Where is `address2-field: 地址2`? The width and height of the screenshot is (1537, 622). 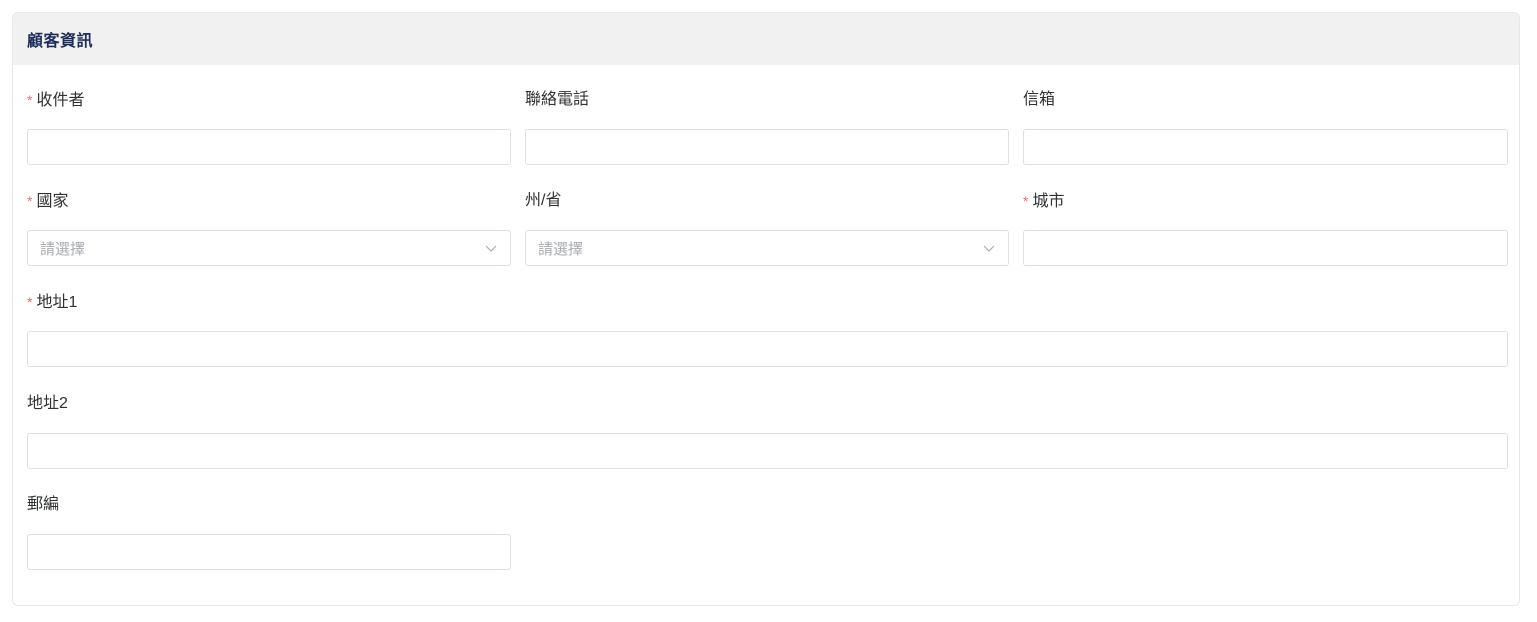
address2-field: 地址2 is located at coordinates (767, 431).